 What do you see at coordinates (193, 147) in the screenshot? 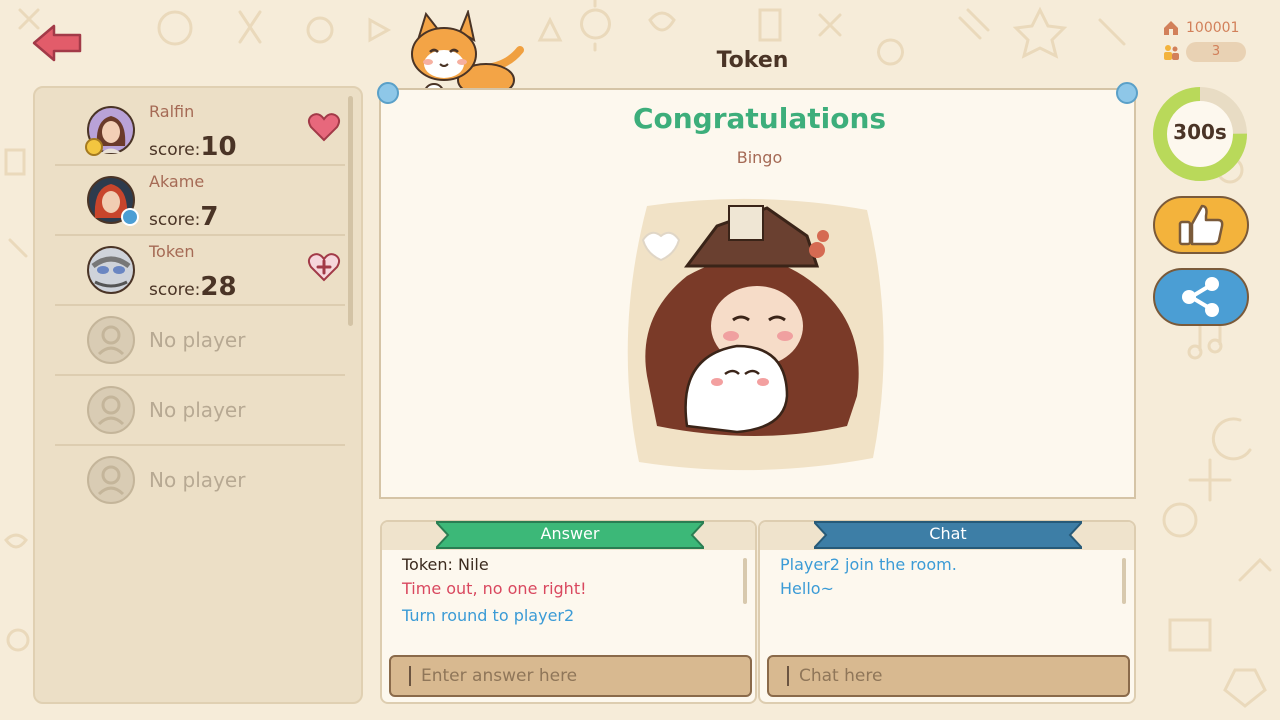
I see `player-score: score:10` at bounding box center [193, 147].